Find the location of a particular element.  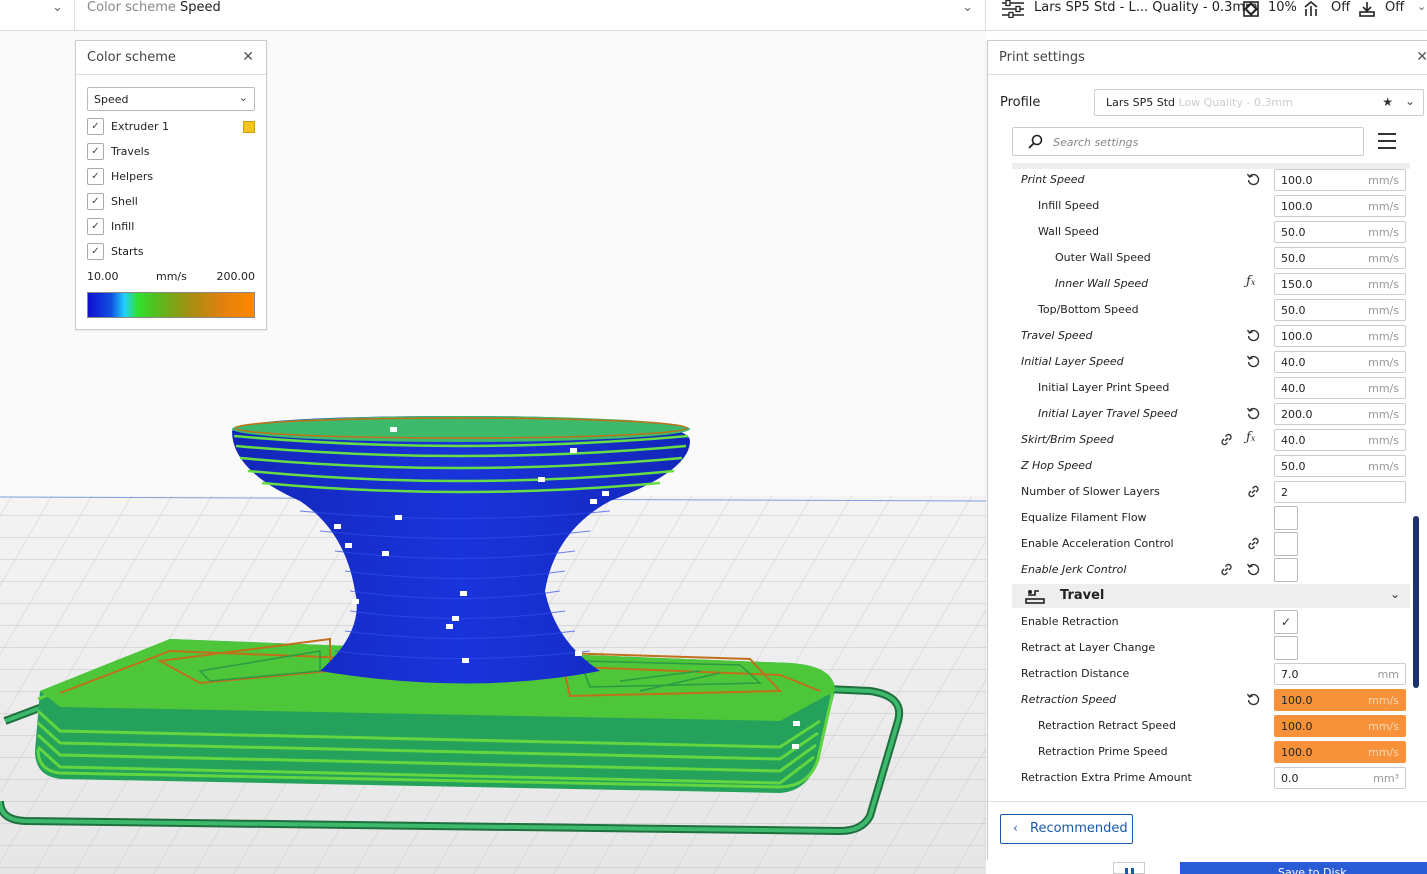

pause-button is located at coordinates (1129, 868).